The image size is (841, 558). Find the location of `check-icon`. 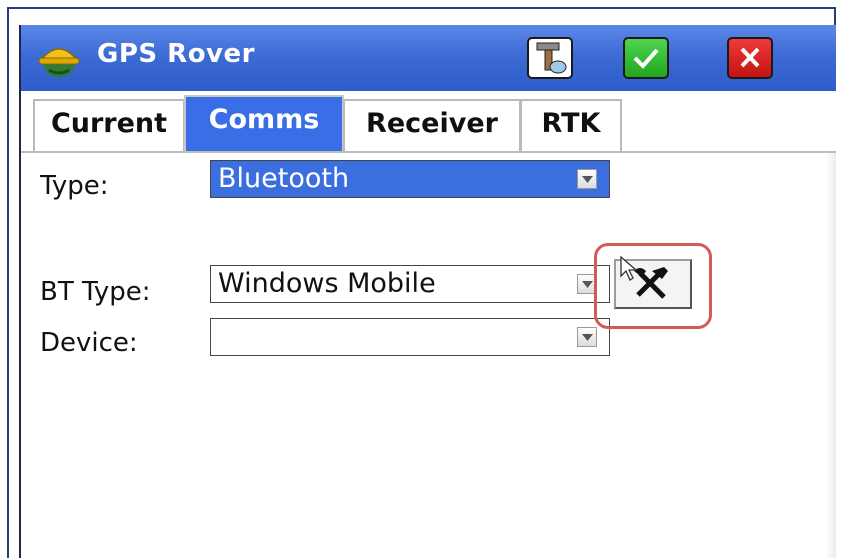

check-icon is located at coordinates (646, 64).